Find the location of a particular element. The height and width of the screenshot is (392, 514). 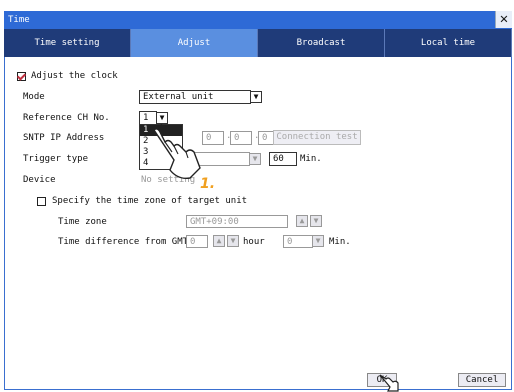

tab-time-setting: Time setting is located at coordinates (67, 43).